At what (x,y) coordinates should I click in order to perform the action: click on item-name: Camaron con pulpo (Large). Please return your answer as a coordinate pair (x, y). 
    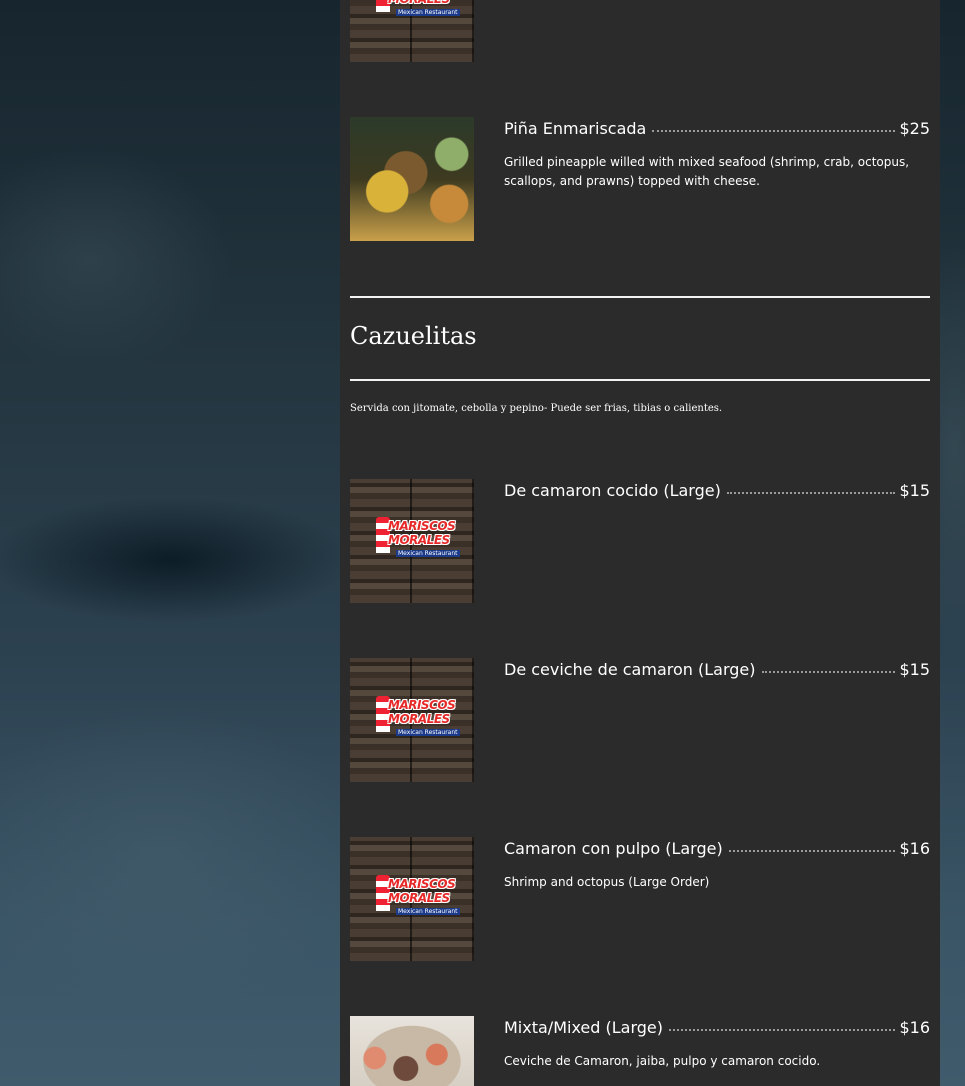
    Looking at the image, I should click on (613, 848).